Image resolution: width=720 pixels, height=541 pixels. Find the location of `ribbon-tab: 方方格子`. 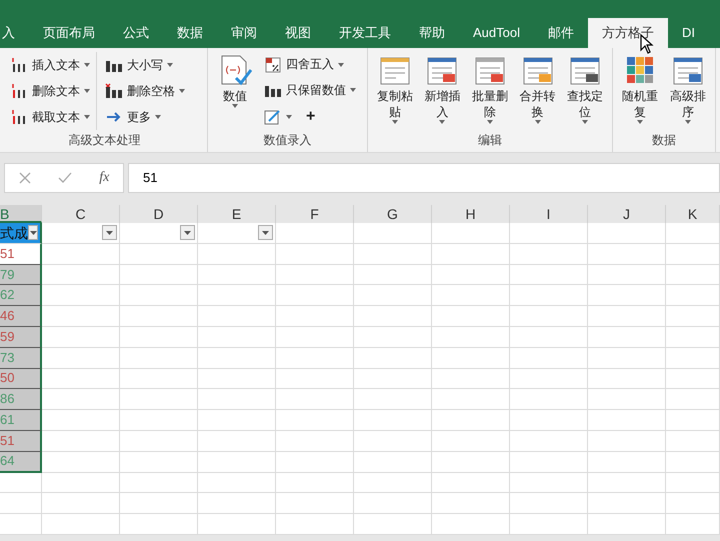

ribbon-tab: 方方格子 is located at coordinates (628, 33).